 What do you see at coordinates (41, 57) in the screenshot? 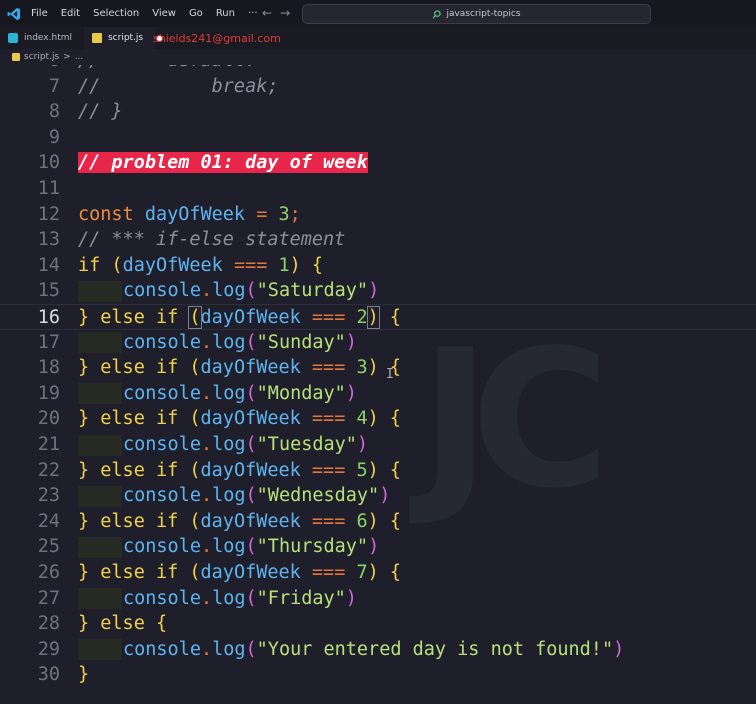
I see `breadcrumb-file: script.js` at bounding box center [41, 57].